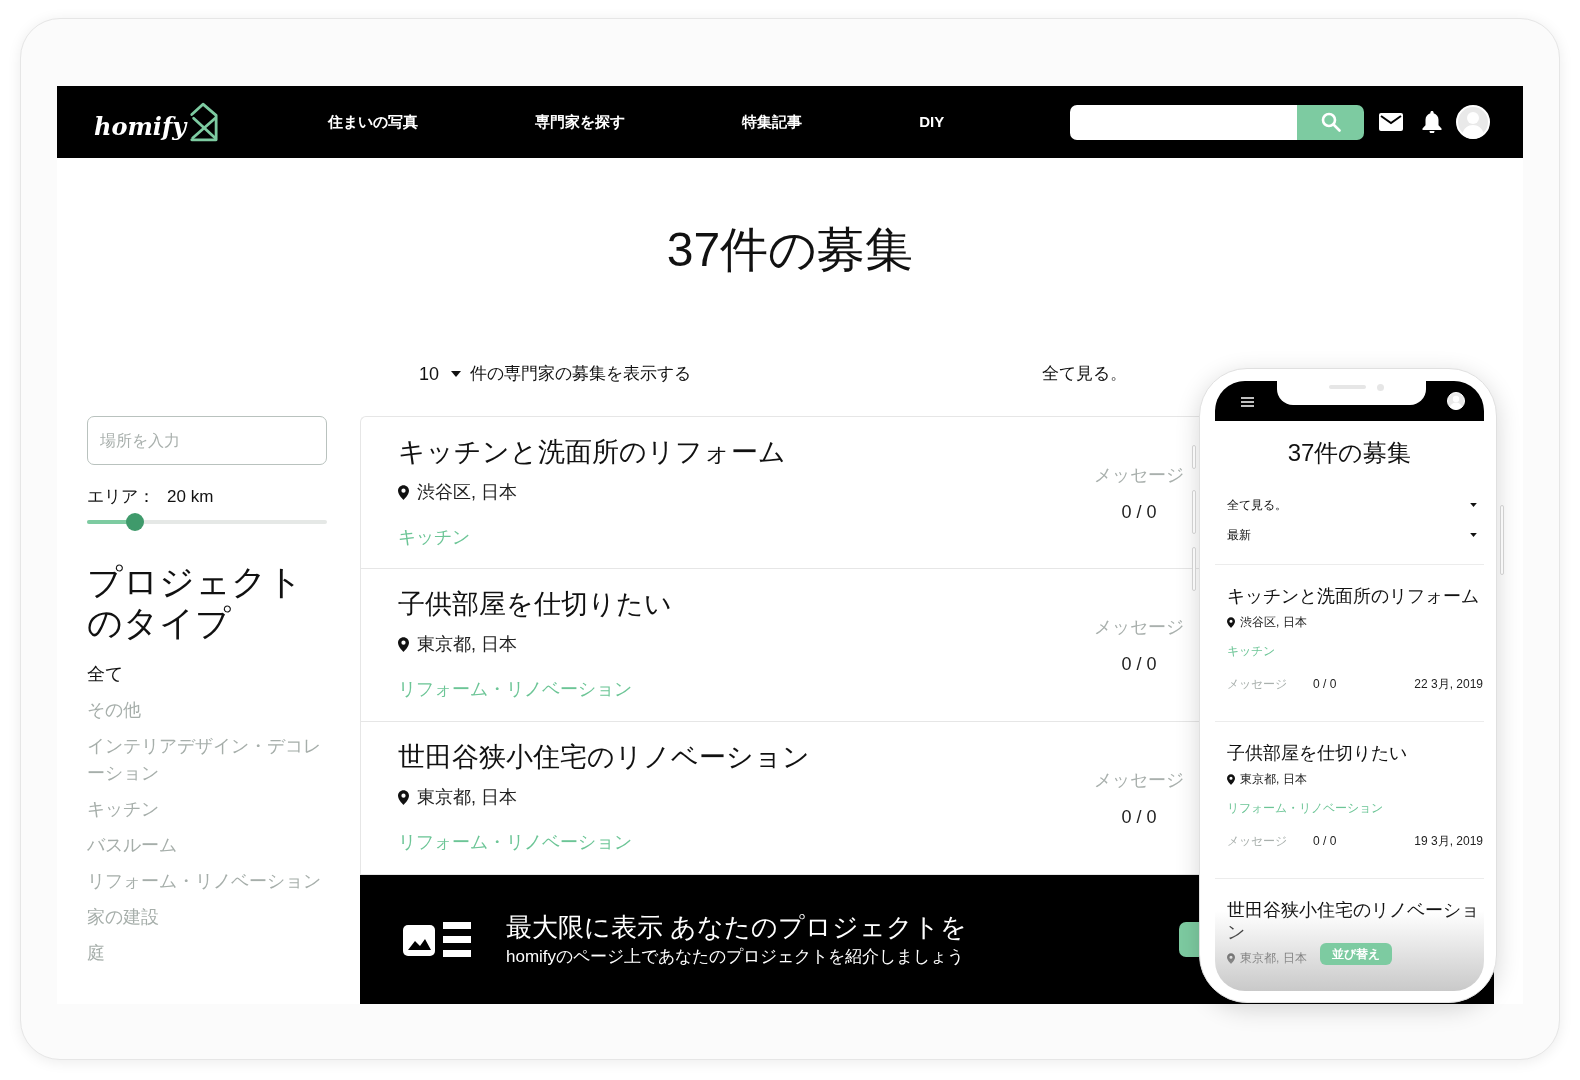 The height and width of the screenshot is (1080, 1580). What do you see at coordinates (779, 492) in the screenshot?
I see `project-card: キッチンと洗面所のリフォーム 渋谷区, 日本 キッチン メッセージ 0 / 0` at bounding box center [779, 492].